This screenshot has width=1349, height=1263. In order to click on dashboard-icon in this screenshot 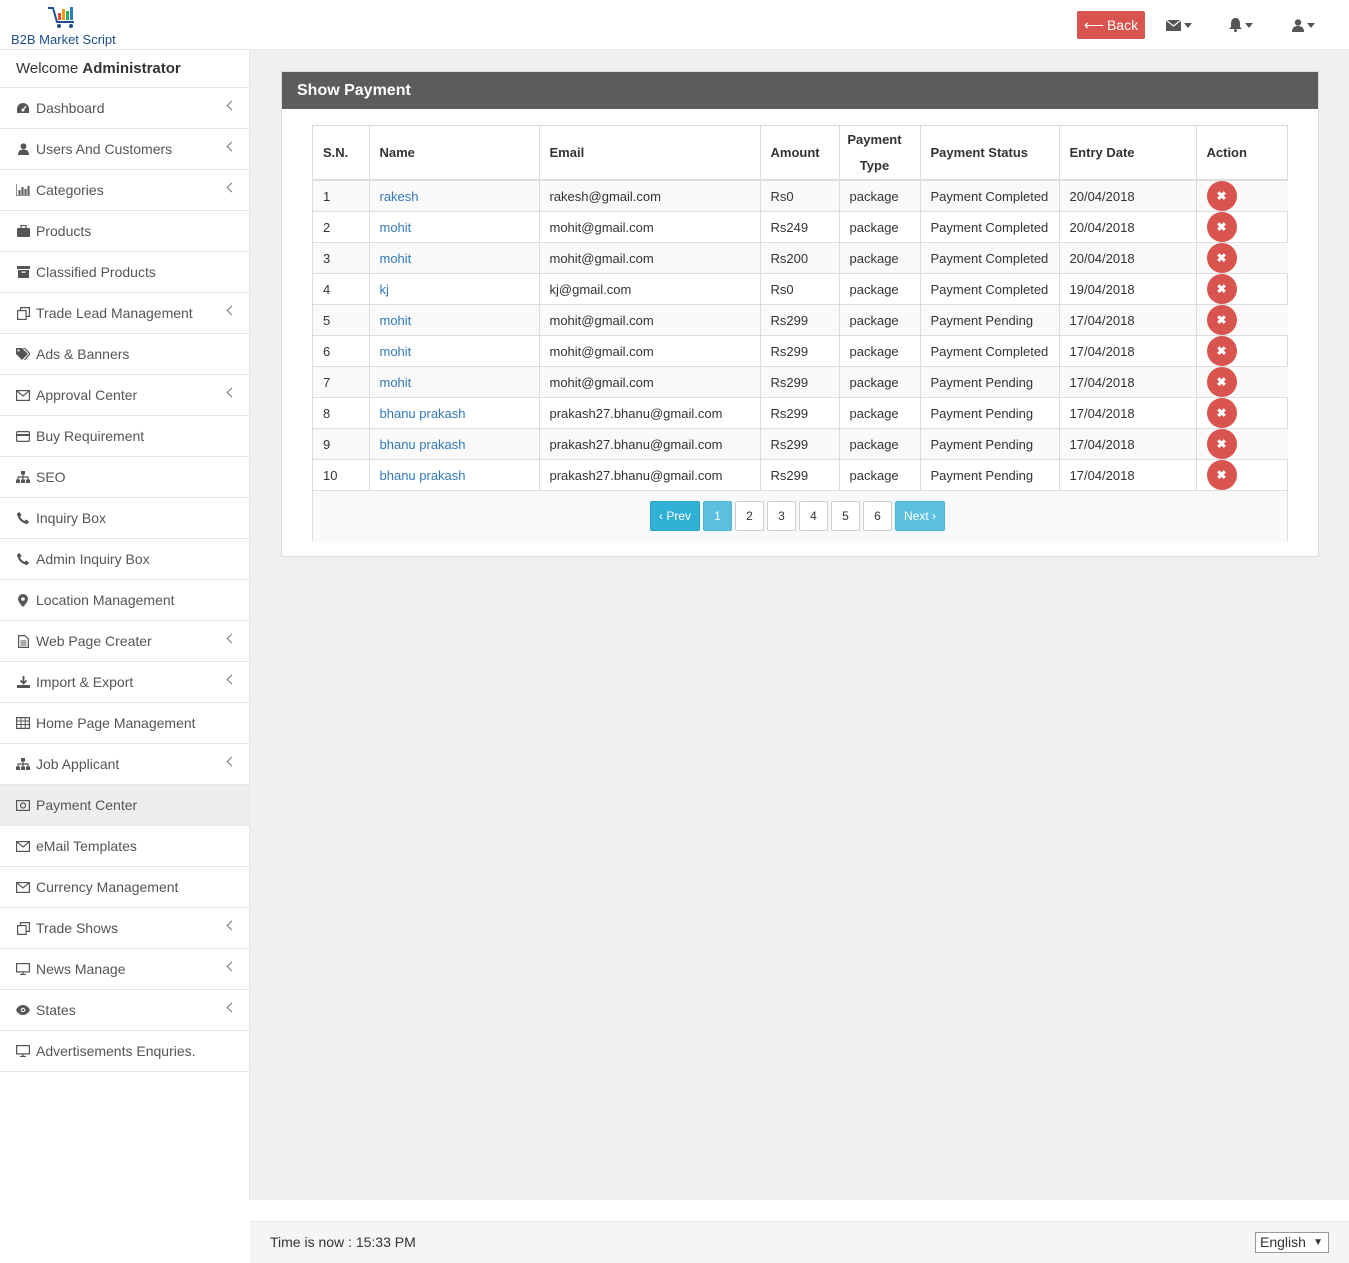, I will do `click(23, 108)`.